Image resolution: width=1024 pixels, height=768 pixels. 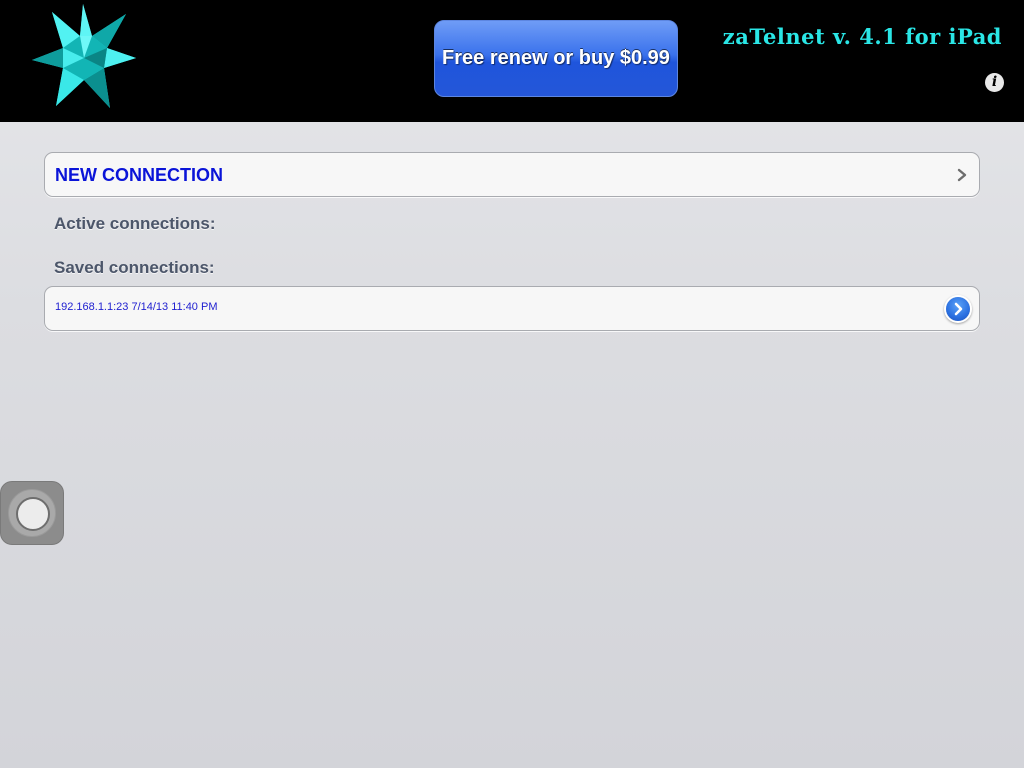 What do you see at coordinates (994, 82) in the screenshot?
I see `info-icon: i` at bounding box center [994, 82].